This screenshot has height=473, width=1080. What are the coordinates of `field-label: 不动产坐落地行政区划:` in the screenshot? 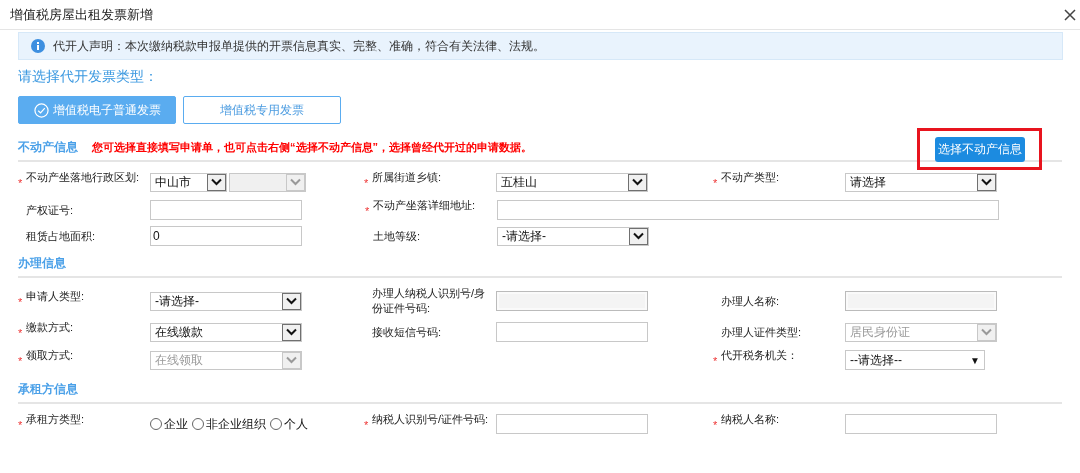 It's located at (83, 177).